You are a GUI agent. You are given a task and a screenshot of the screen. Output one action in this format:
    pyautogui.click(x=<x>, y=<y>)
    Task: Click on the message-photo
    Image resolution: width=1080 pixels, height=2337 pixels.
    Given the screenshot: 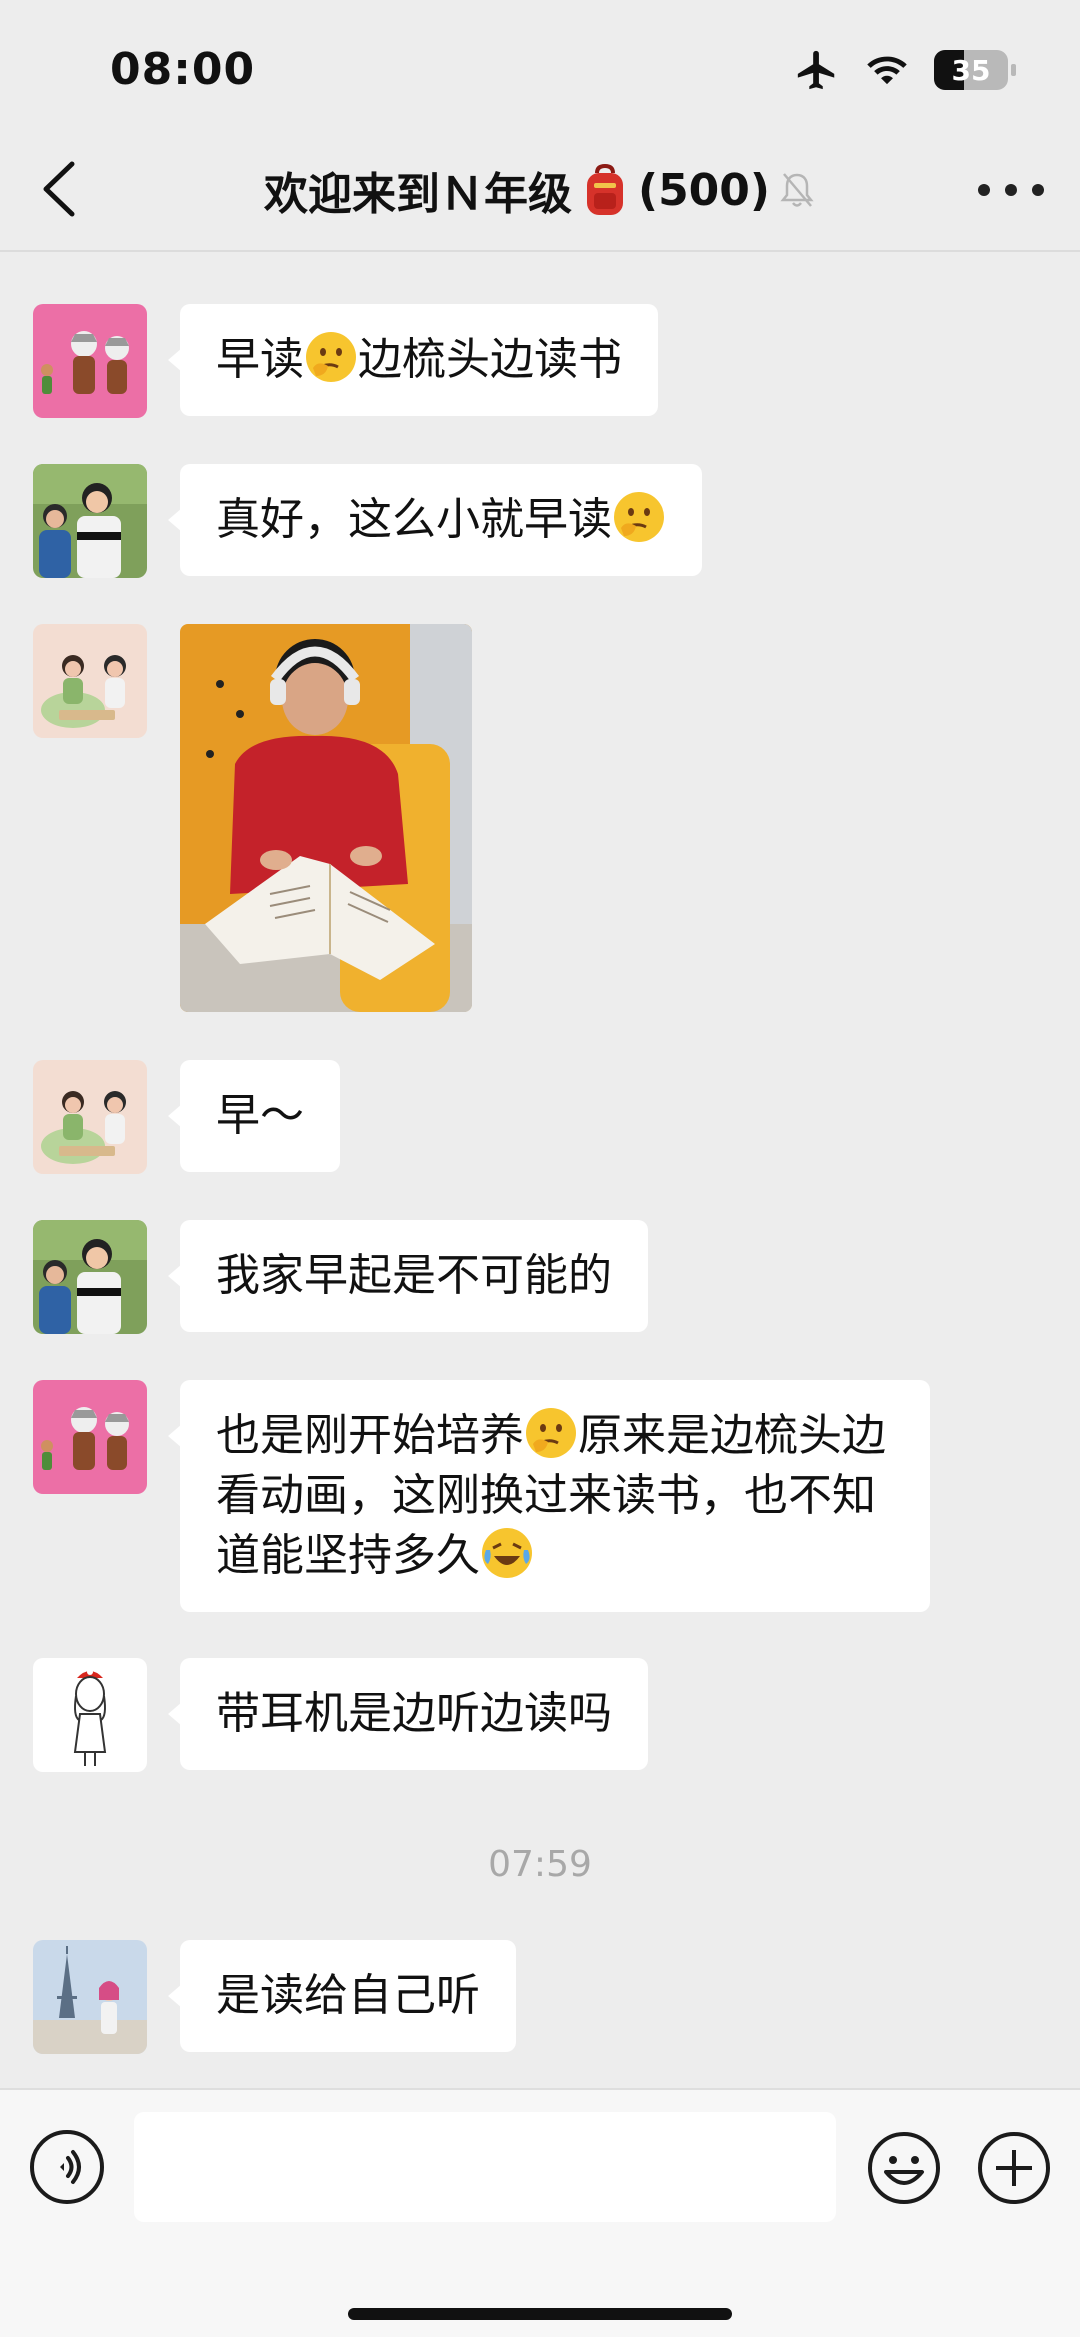 What is the action you would take?
    pyautogui.click(x=326, y=818)
    